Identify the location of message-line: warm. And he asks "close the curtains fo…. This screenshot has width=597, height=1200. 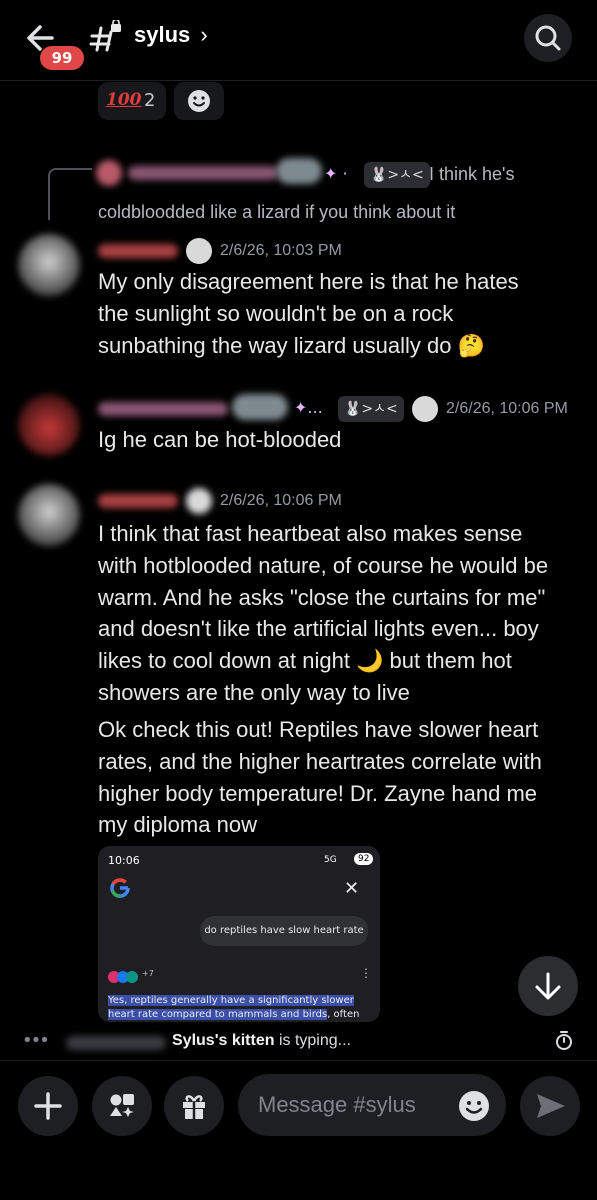
(322, 597).